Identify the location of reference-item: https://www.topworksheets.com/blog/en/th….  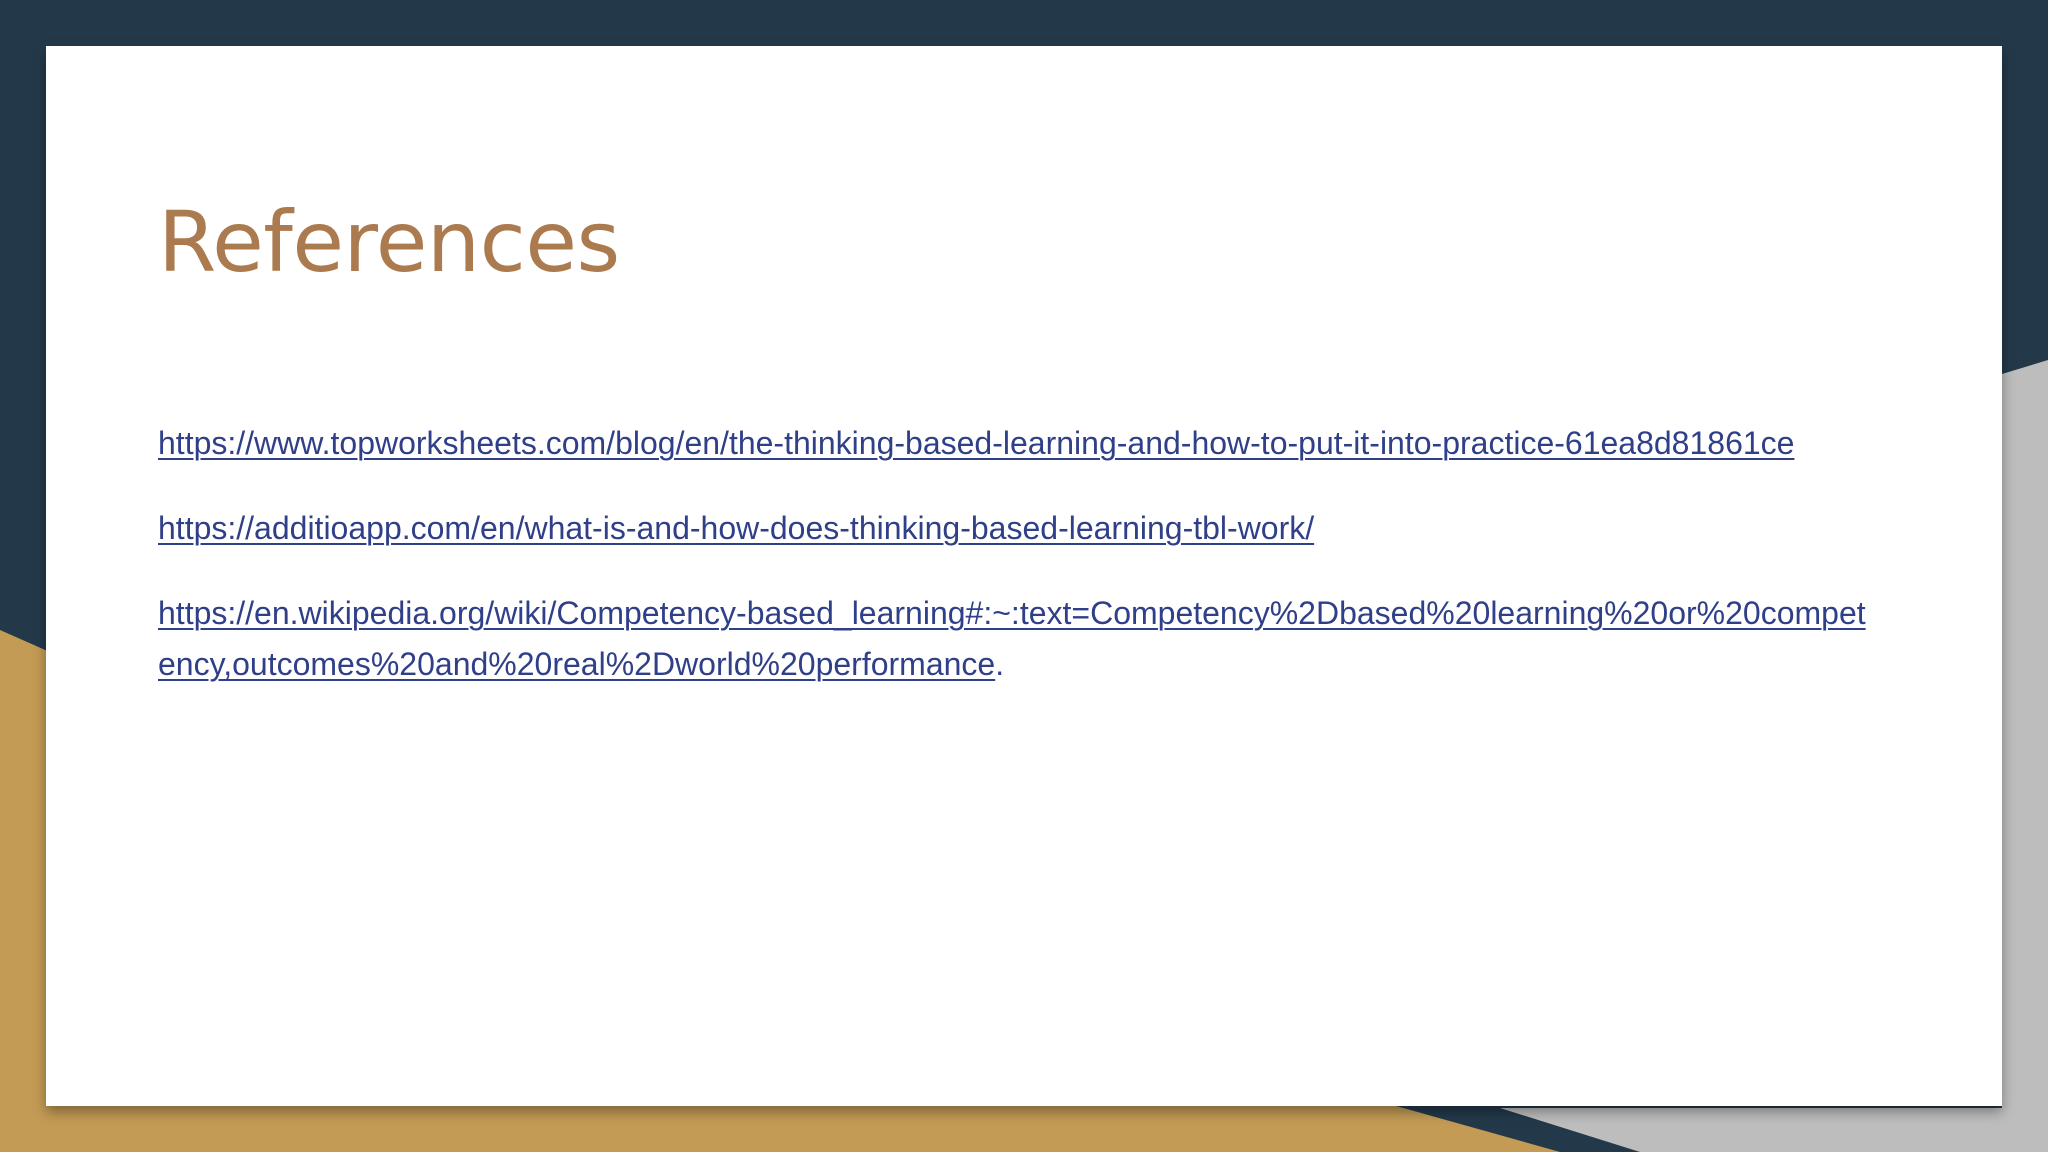
(1018, 443).